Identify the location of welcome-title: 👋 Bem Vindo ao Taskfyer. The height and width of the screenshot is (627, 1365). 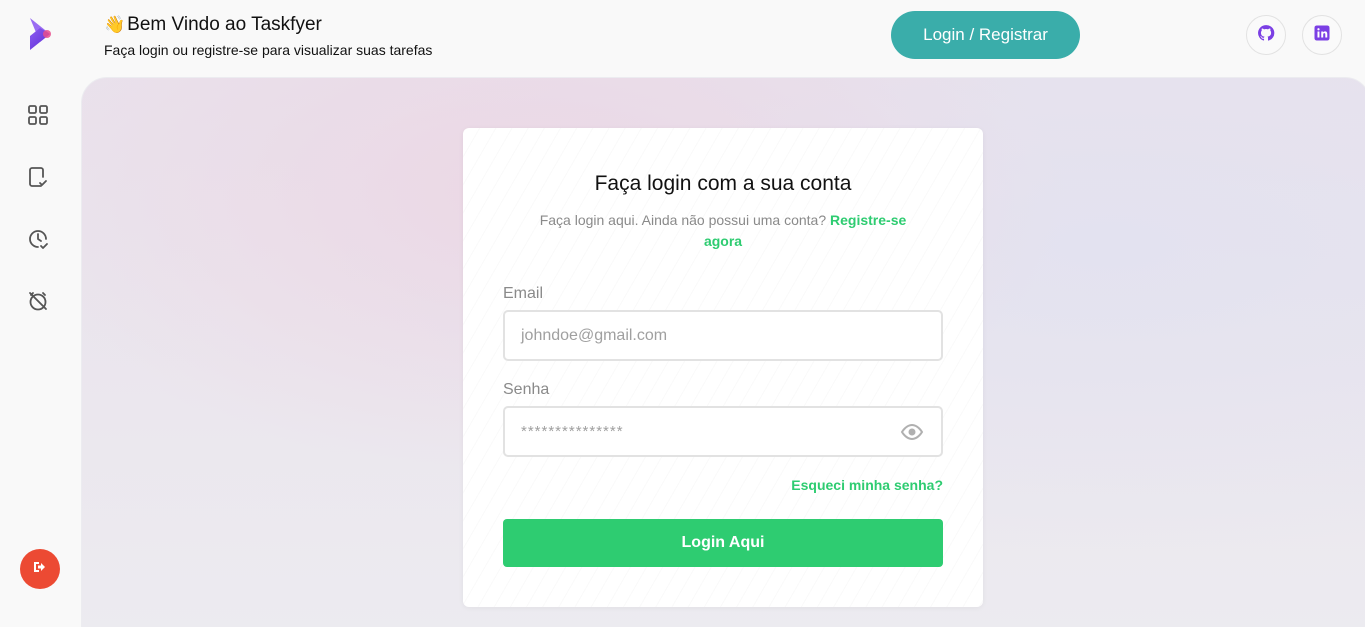
(268, 25).